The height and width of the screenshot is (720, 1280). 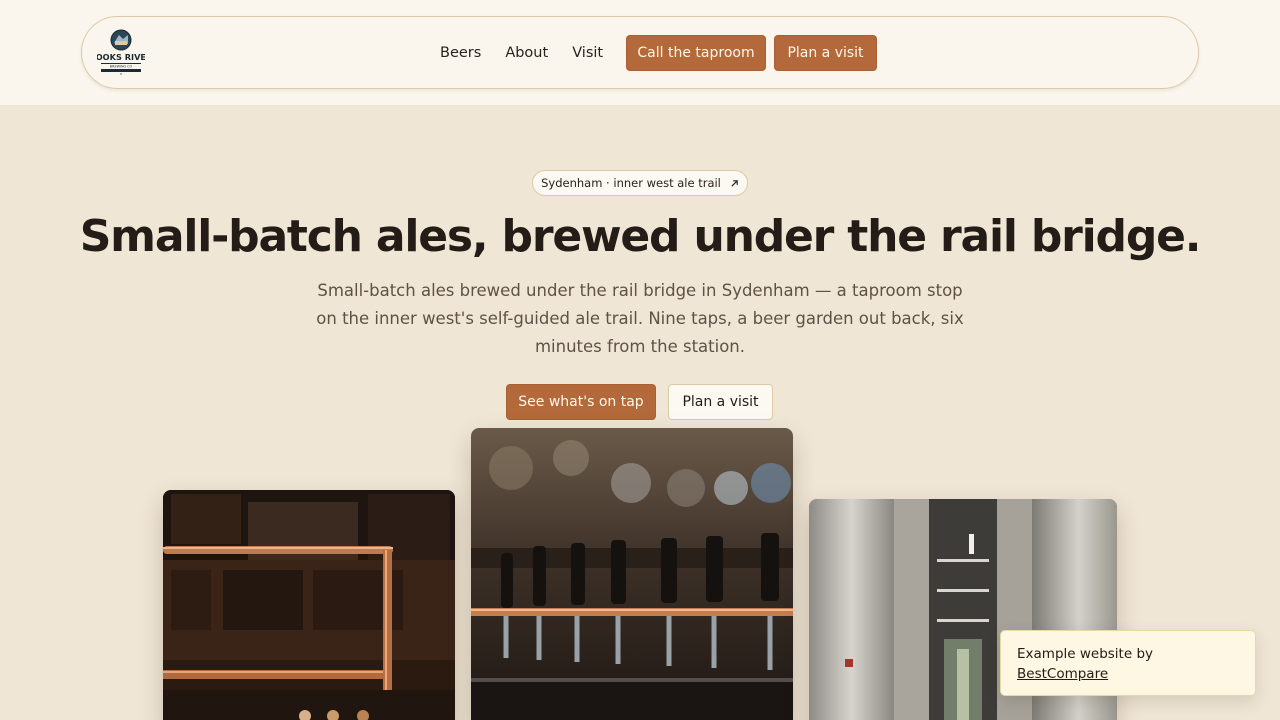 I want to click on nav-link-visit: Visit, so click(x=587, y=53).